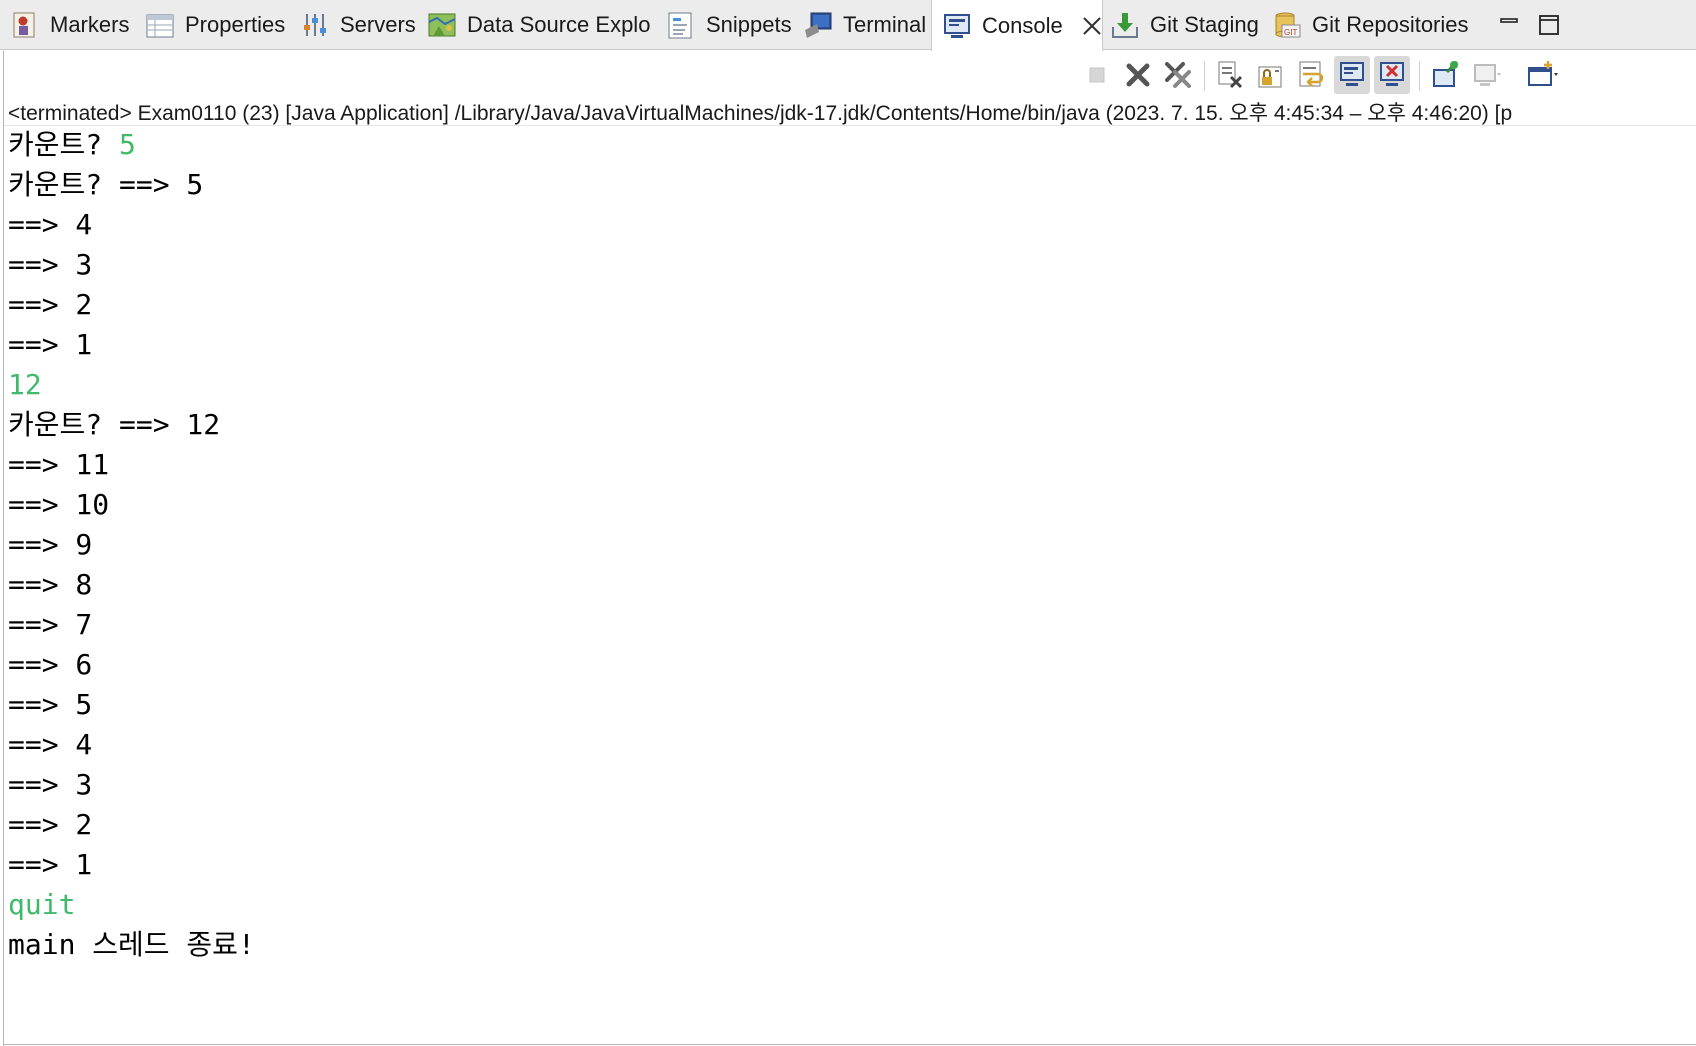  I want to click on view-border-bottom, so click(849, 1044).